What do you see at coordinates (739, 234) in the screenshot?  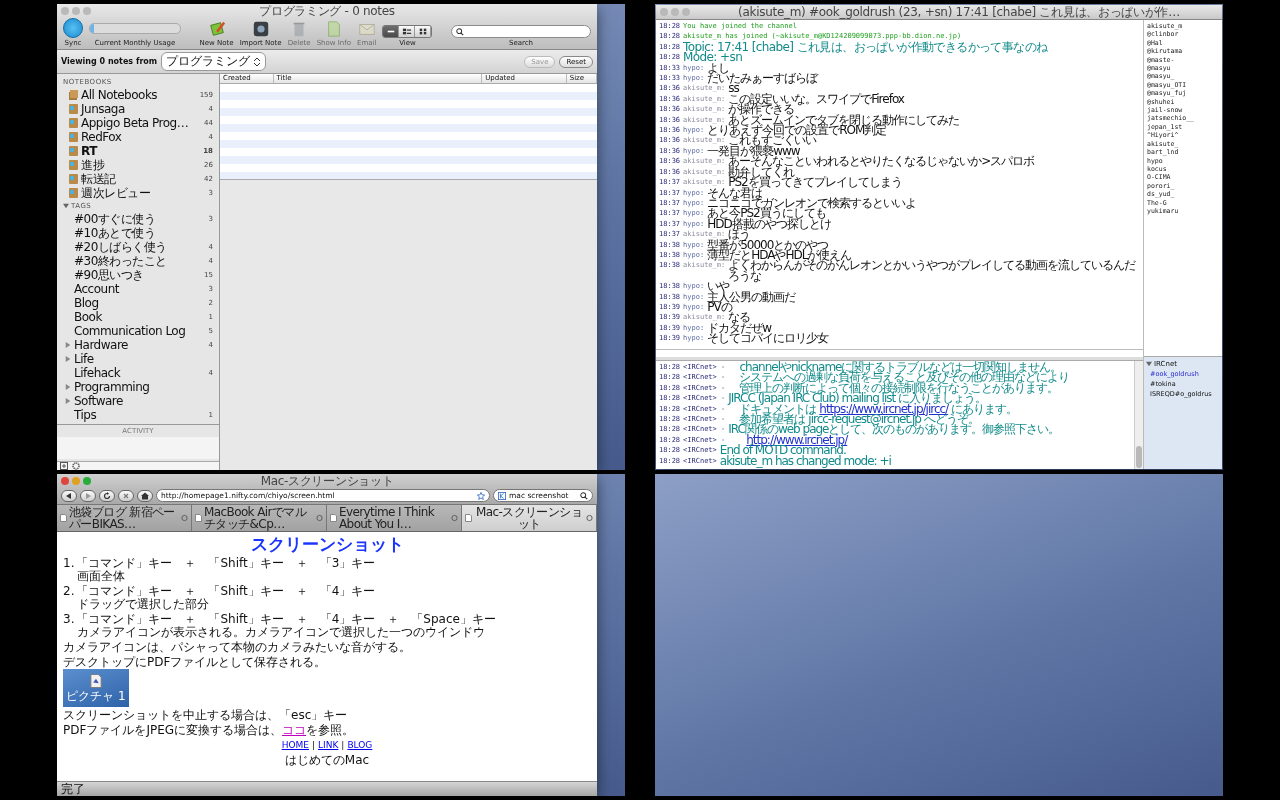 I see `message-text: ほう` at bounding box center [739, 234].